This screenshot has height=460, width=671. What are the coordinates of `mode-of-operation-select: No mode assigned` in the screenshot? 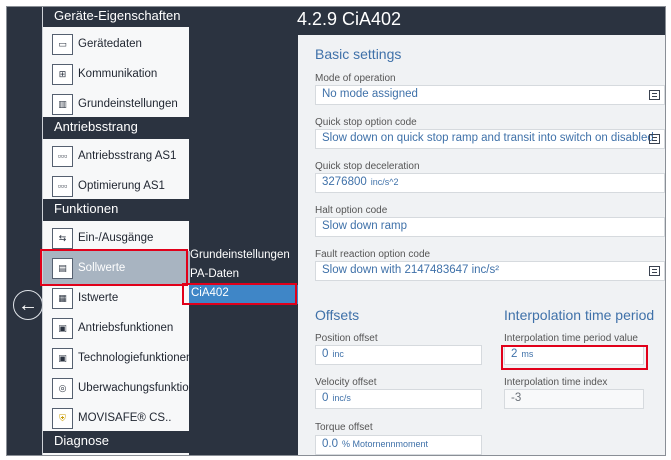 It's located at (490, 95).